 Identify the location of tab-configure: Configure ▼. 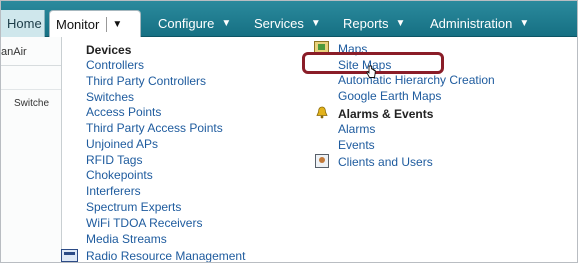
(191, 23).